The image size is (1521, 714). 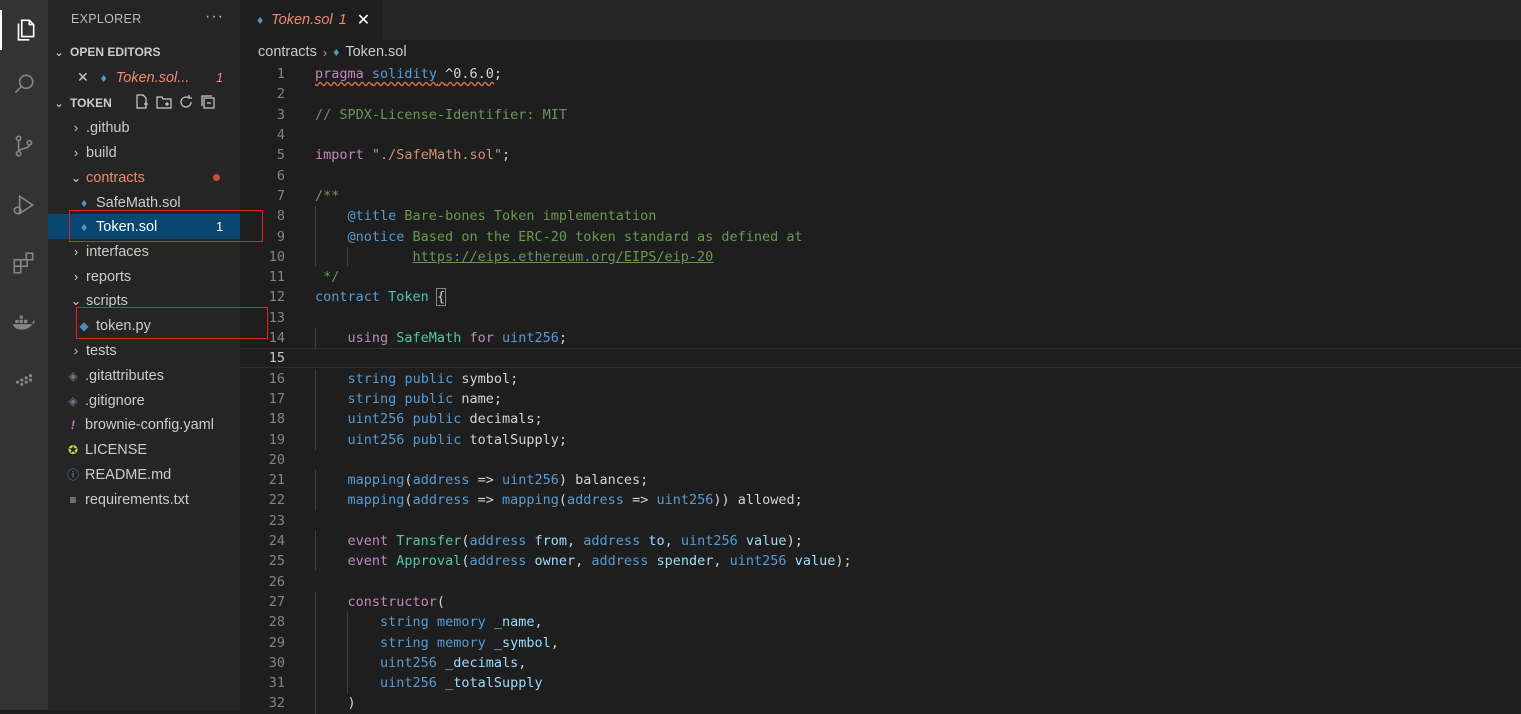 I want to click on line-number: 11, so click(x=276, y=277).